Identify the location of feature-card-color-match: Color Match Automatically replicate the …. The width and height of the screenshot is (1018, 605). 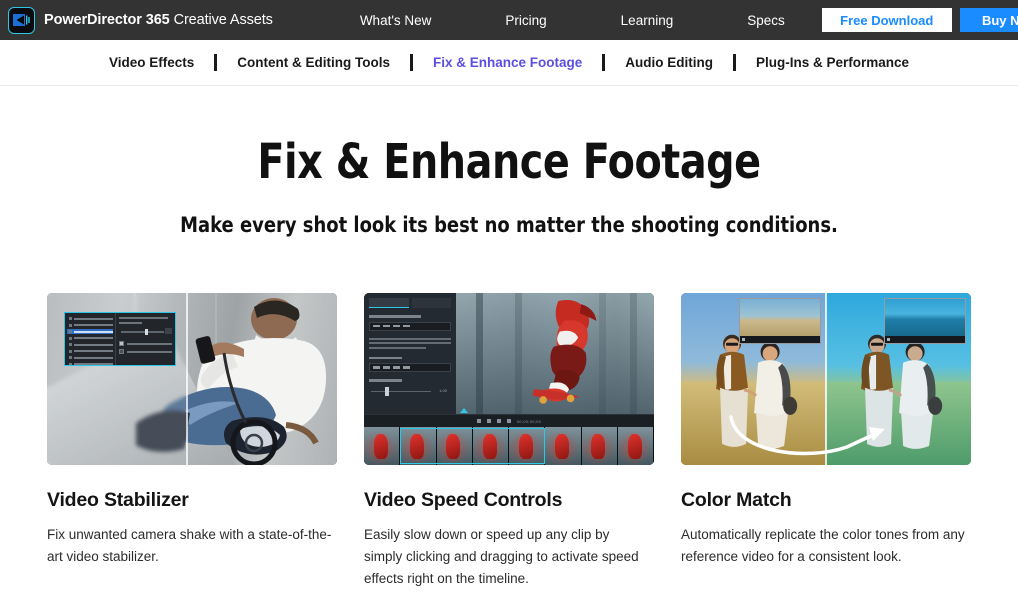
(826, 441).